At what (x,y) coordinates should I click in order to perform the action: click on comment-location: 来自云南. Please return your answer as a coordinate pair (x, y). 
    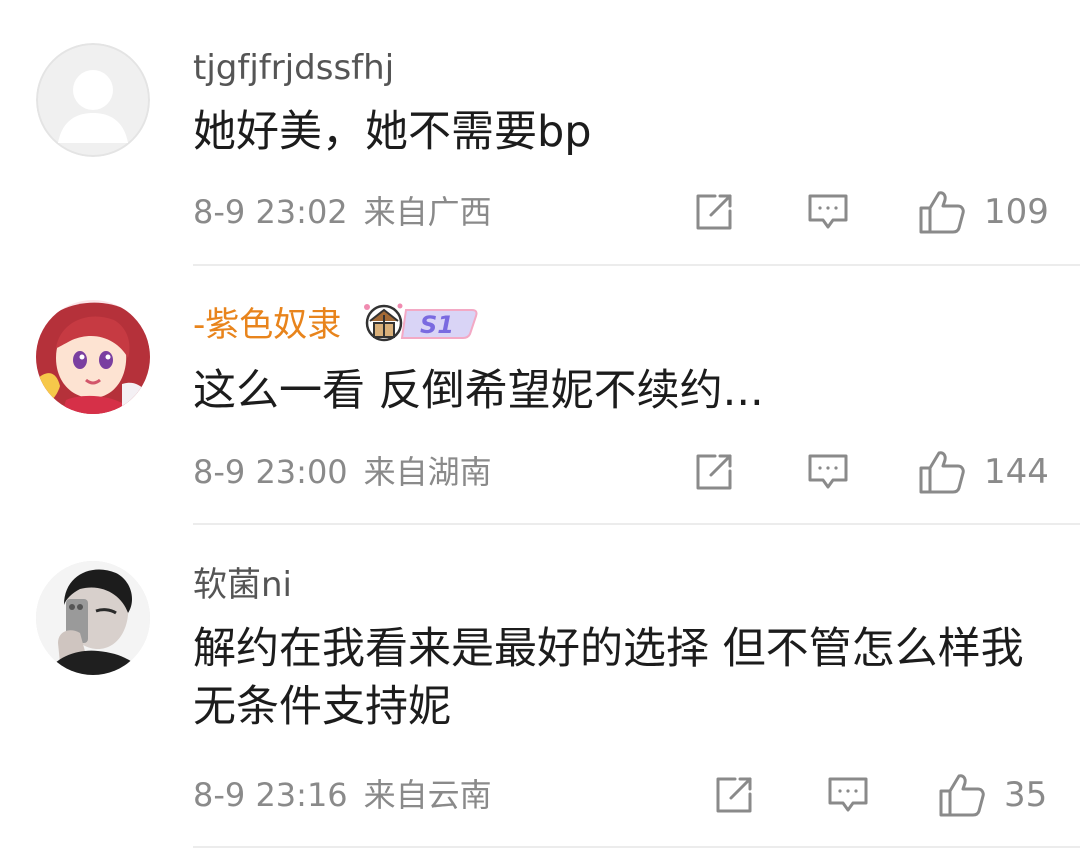
    Looking at the image, I should click on (427, 795).